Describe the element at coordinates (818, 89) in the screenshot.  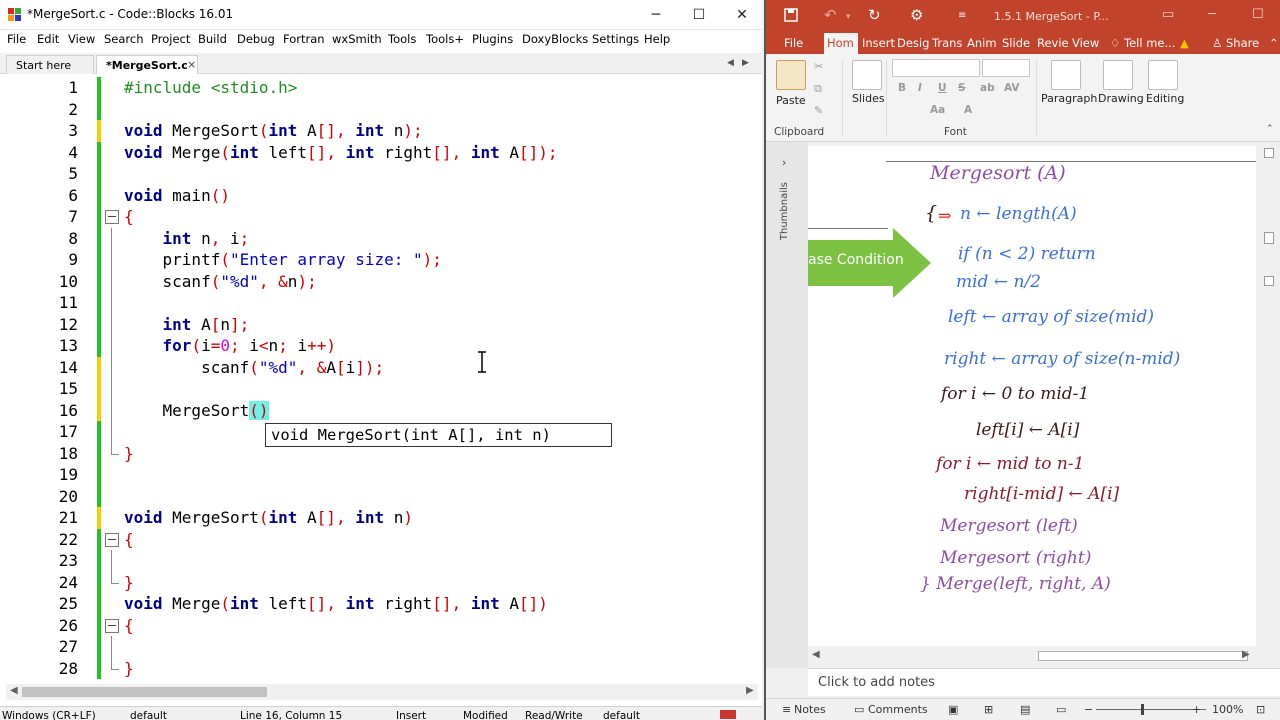
I see `copy-icon: ⧉` at that location.